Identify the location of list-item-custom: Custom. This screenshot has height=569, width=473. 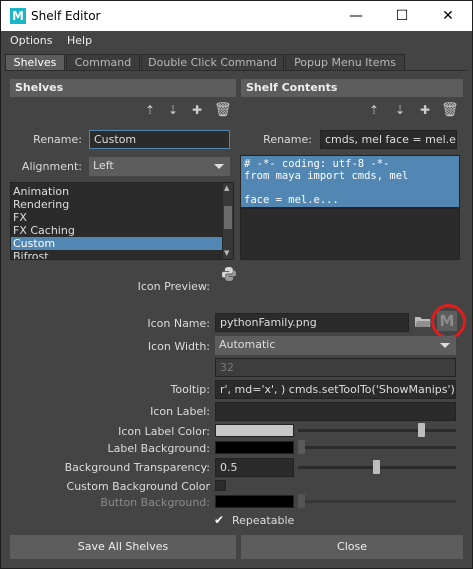
(116, 243).